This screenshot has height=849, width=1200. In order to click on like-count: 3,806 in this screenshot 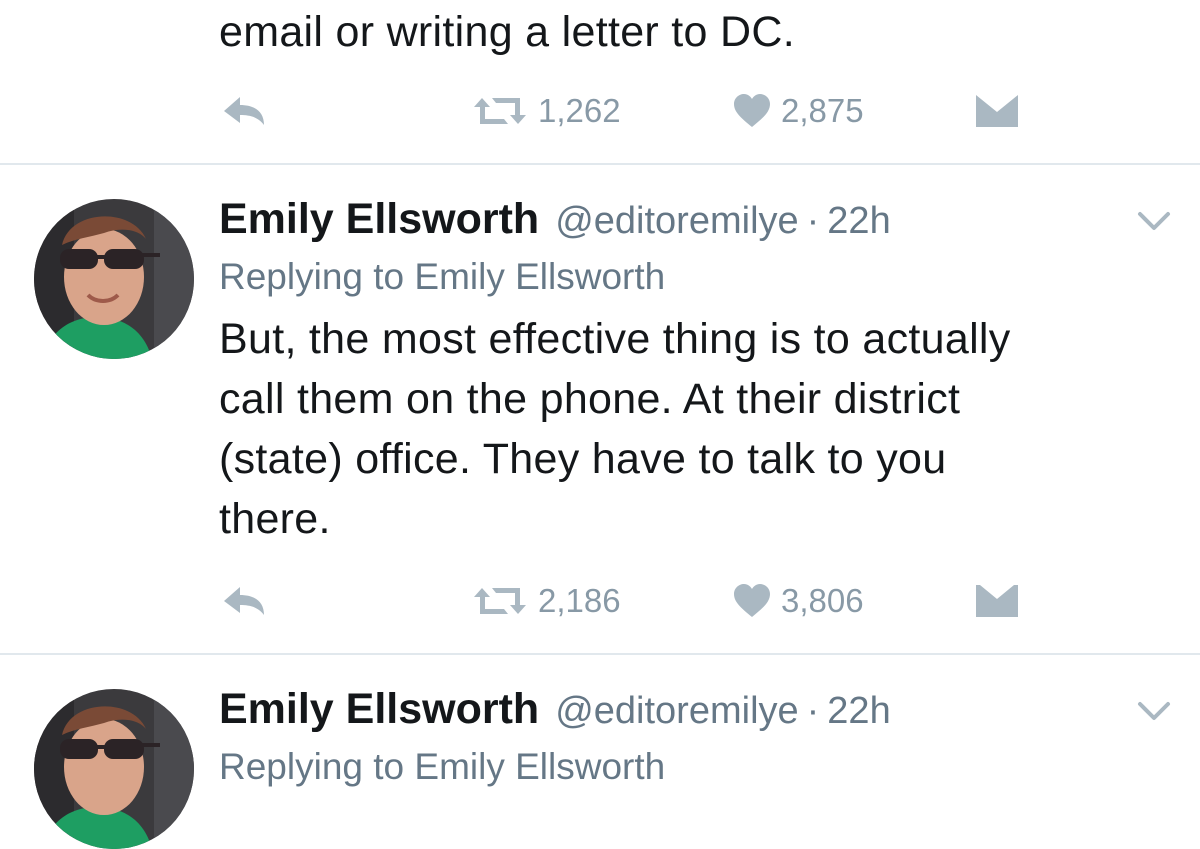, I will do `click(822, 600)`.